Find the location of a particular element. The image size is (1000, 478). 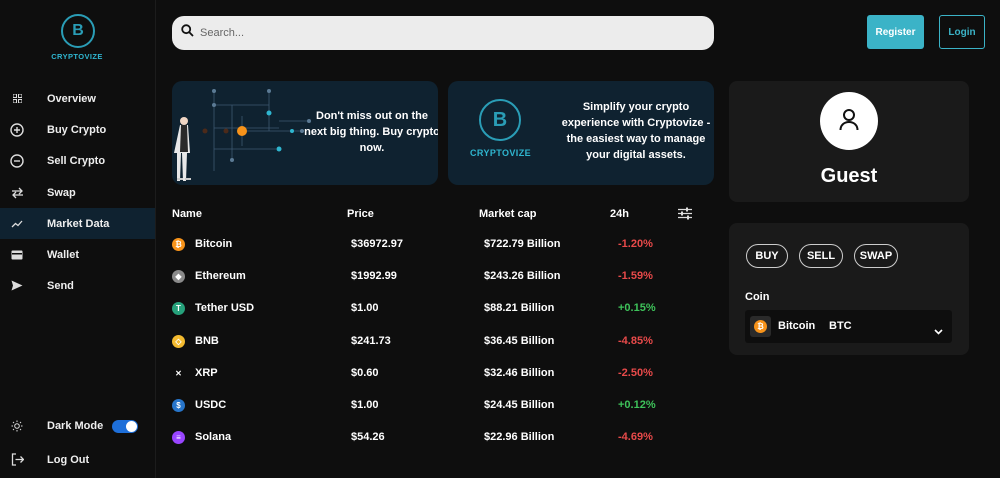

coin-change-24h: +0.12% is located at coordinates (637, 405).